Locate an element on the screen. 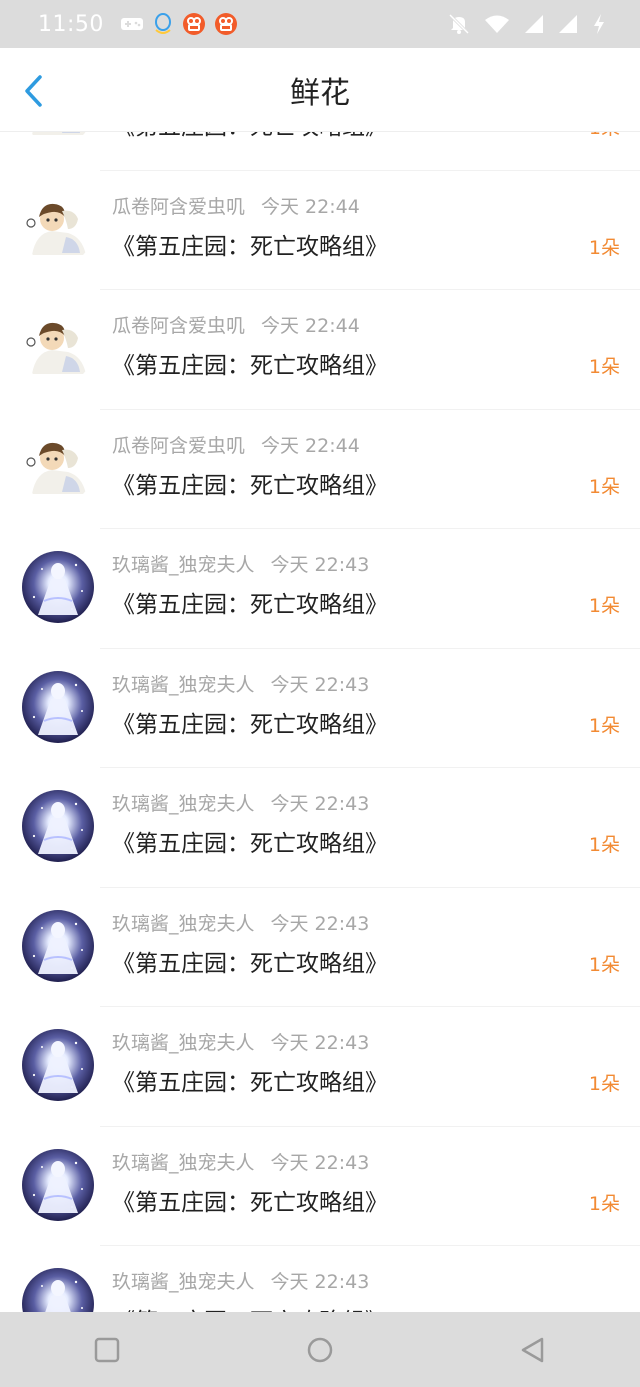 The height and width of the screenshot is (1387, 640). system-status-icons is located at coordinates (527, 24).